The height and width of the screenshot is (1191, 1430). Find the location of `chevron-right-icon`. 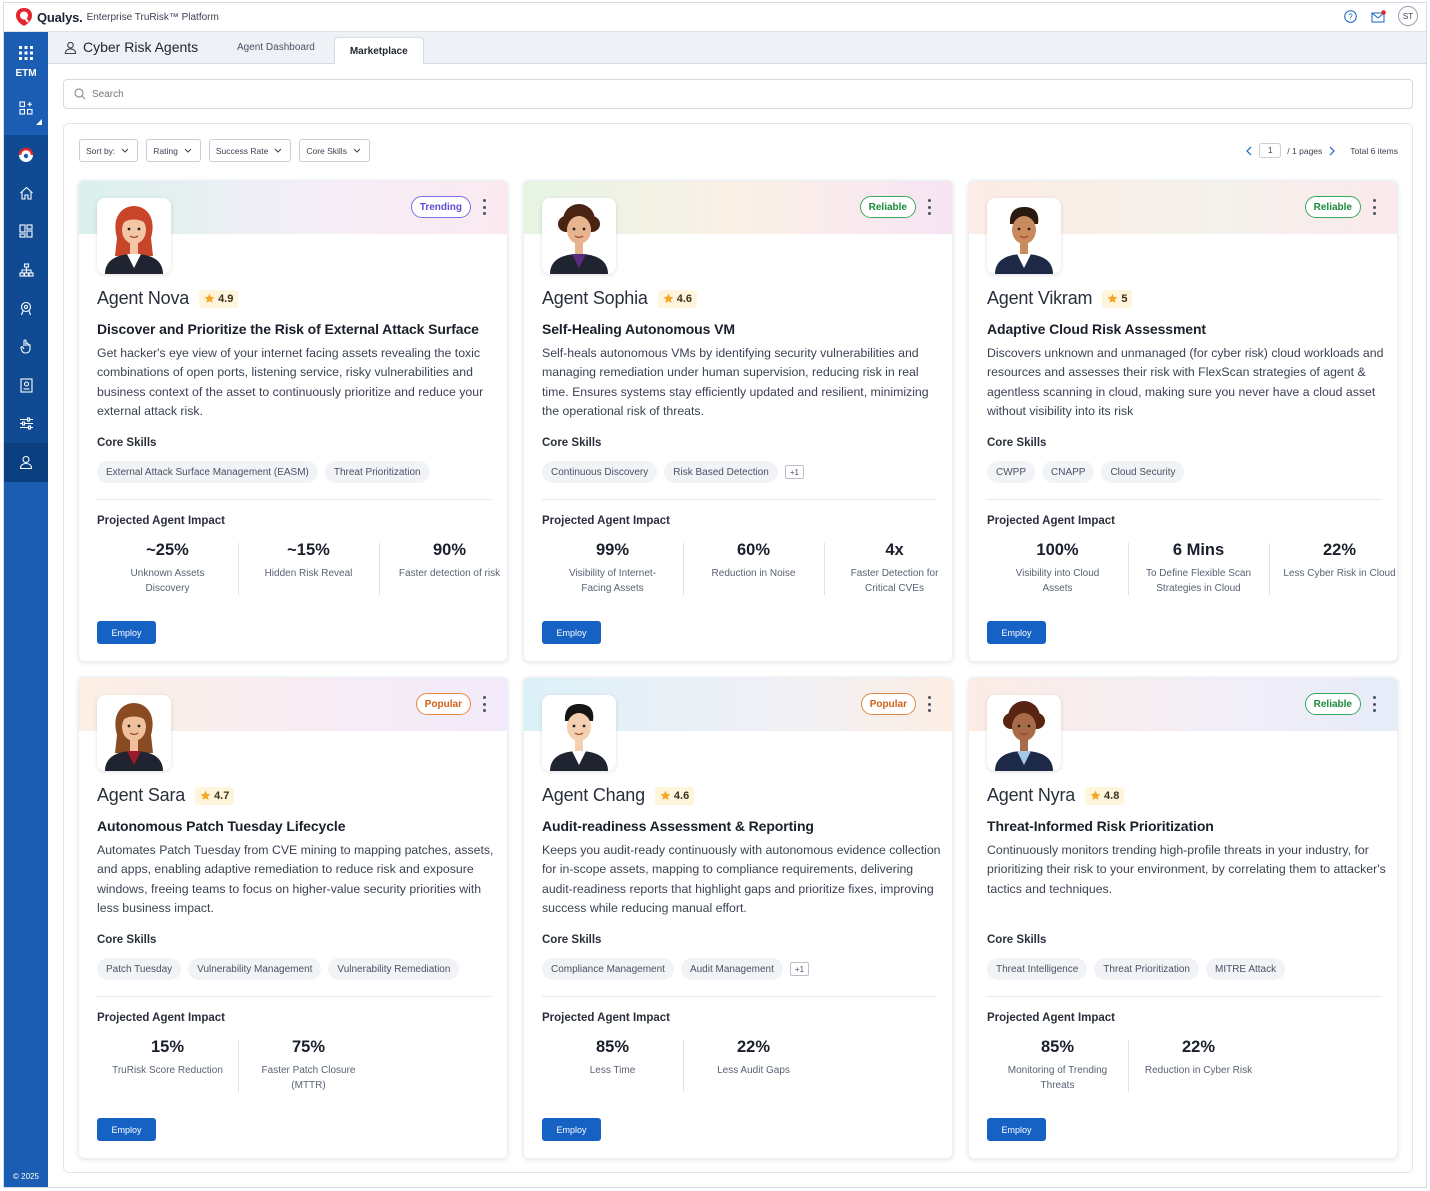

chevron-right-icon is located at coordinates (1332, 151).